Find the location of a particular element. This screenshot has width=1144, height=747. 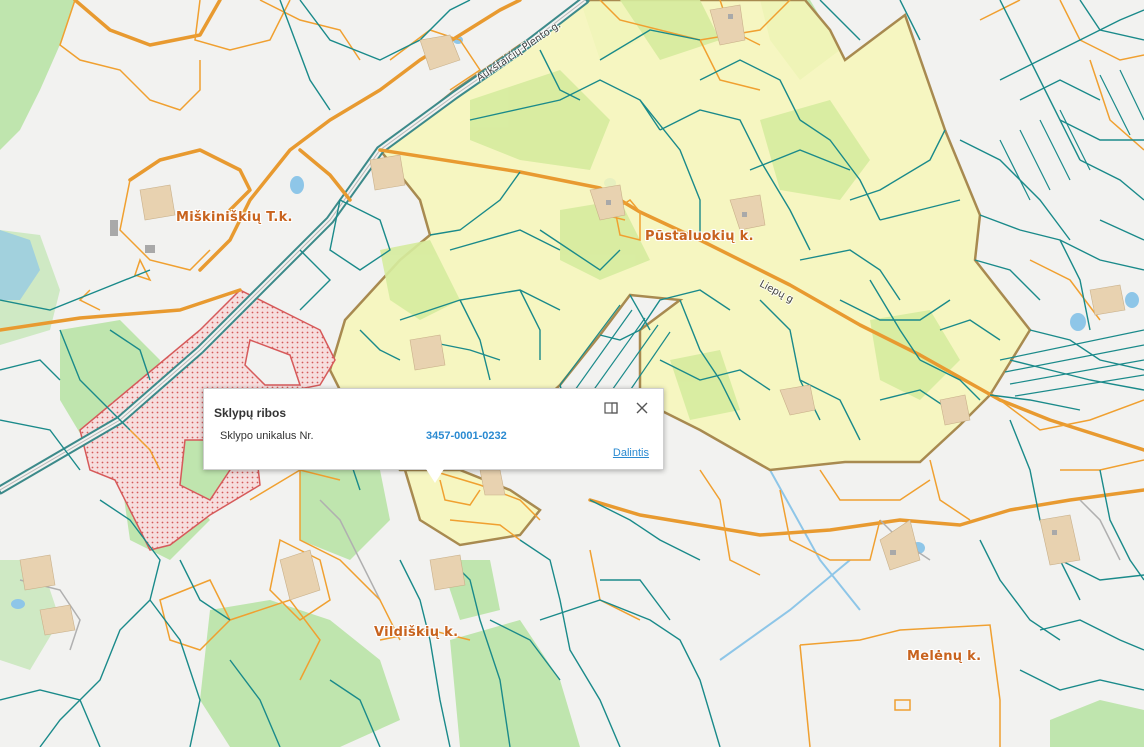

parcel-id-link: 3457-0001-0232 is located at coordinates (466, 436).